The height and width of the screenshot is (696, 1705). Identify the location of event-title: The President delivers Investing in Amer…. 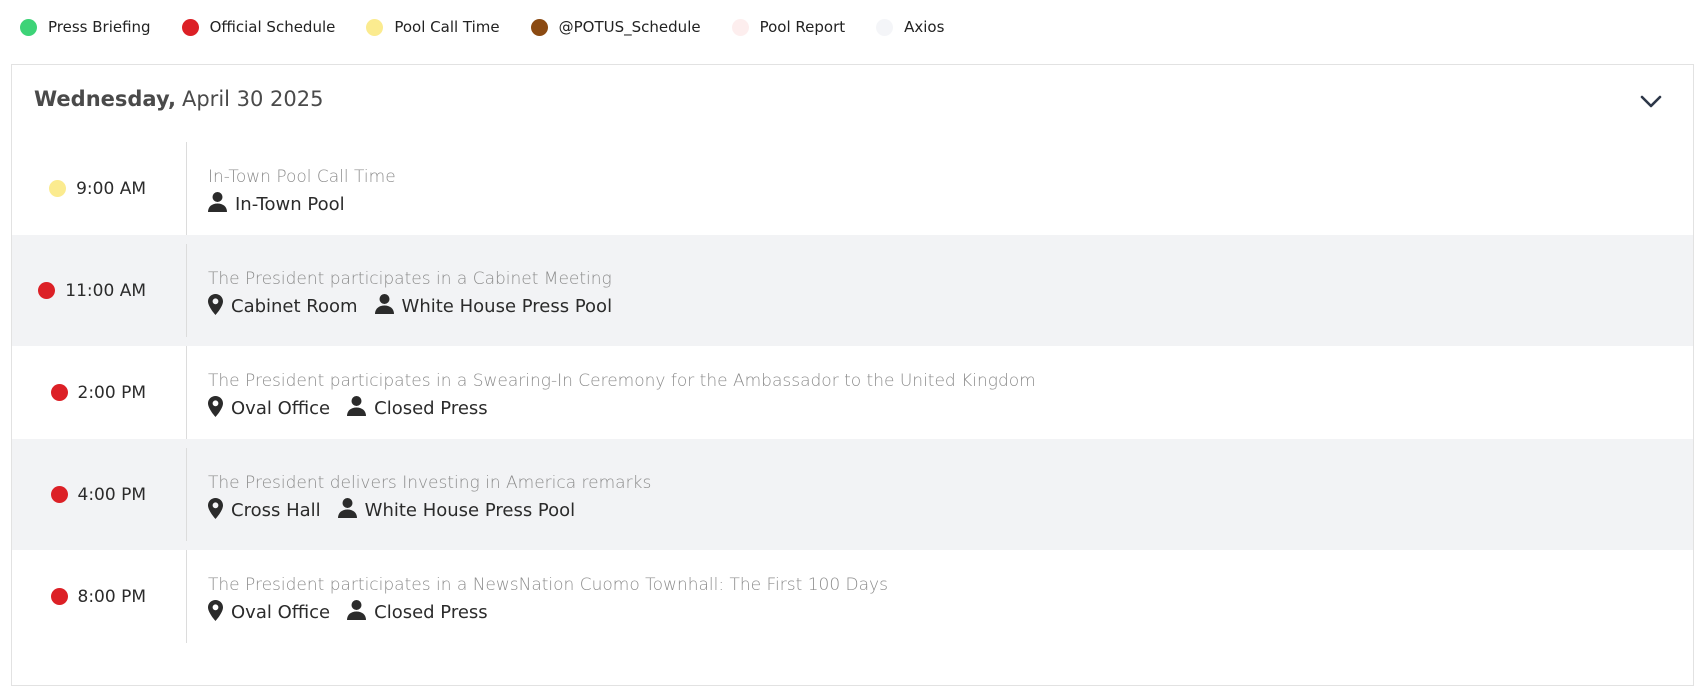
(430, 483).